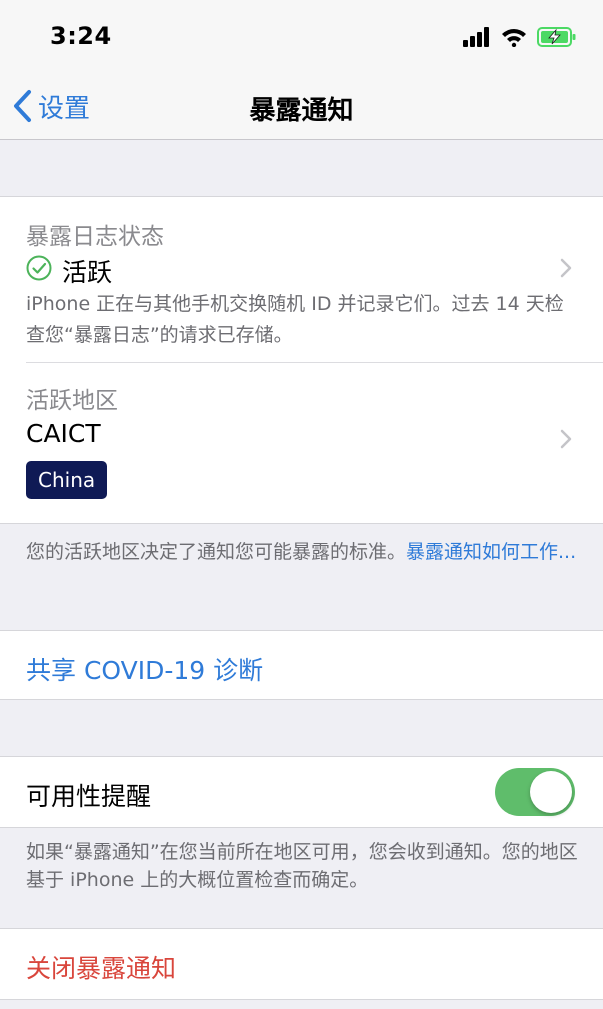 Image resolution: width=603 pixels, height=1009 pixels. Describe the element at coordinates (63, 433) in the screenshot. I see `active-region-value: CAICT` at that location.